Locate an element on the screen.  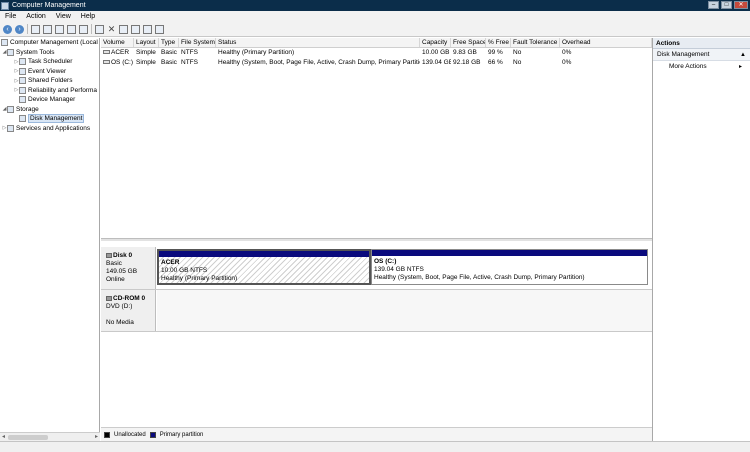
table-cell: 10.00 GB is located at coordinates (436, 52).